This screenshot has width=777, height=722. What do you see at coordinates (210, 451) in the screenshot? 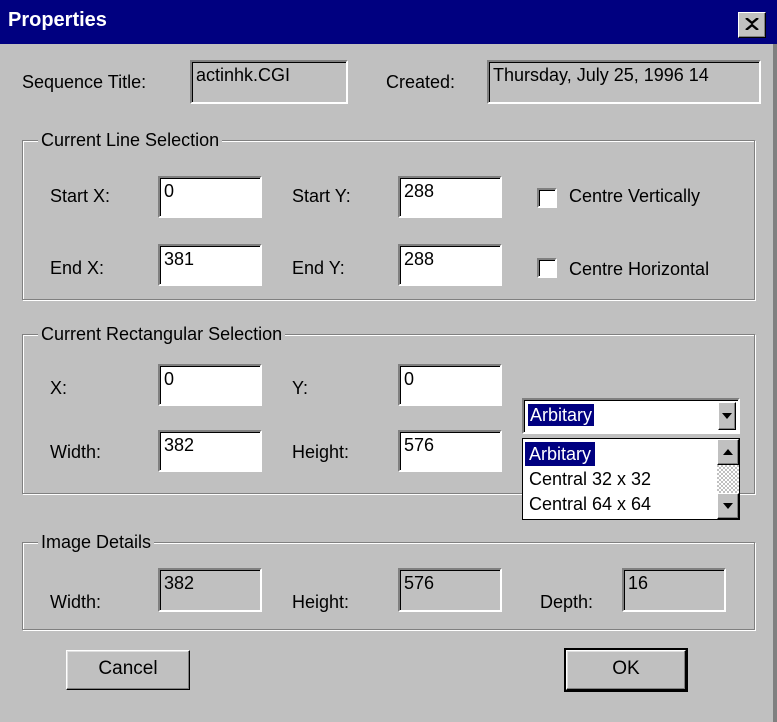
I see `rect-width-input: 382` at bounding box center [210, 451].